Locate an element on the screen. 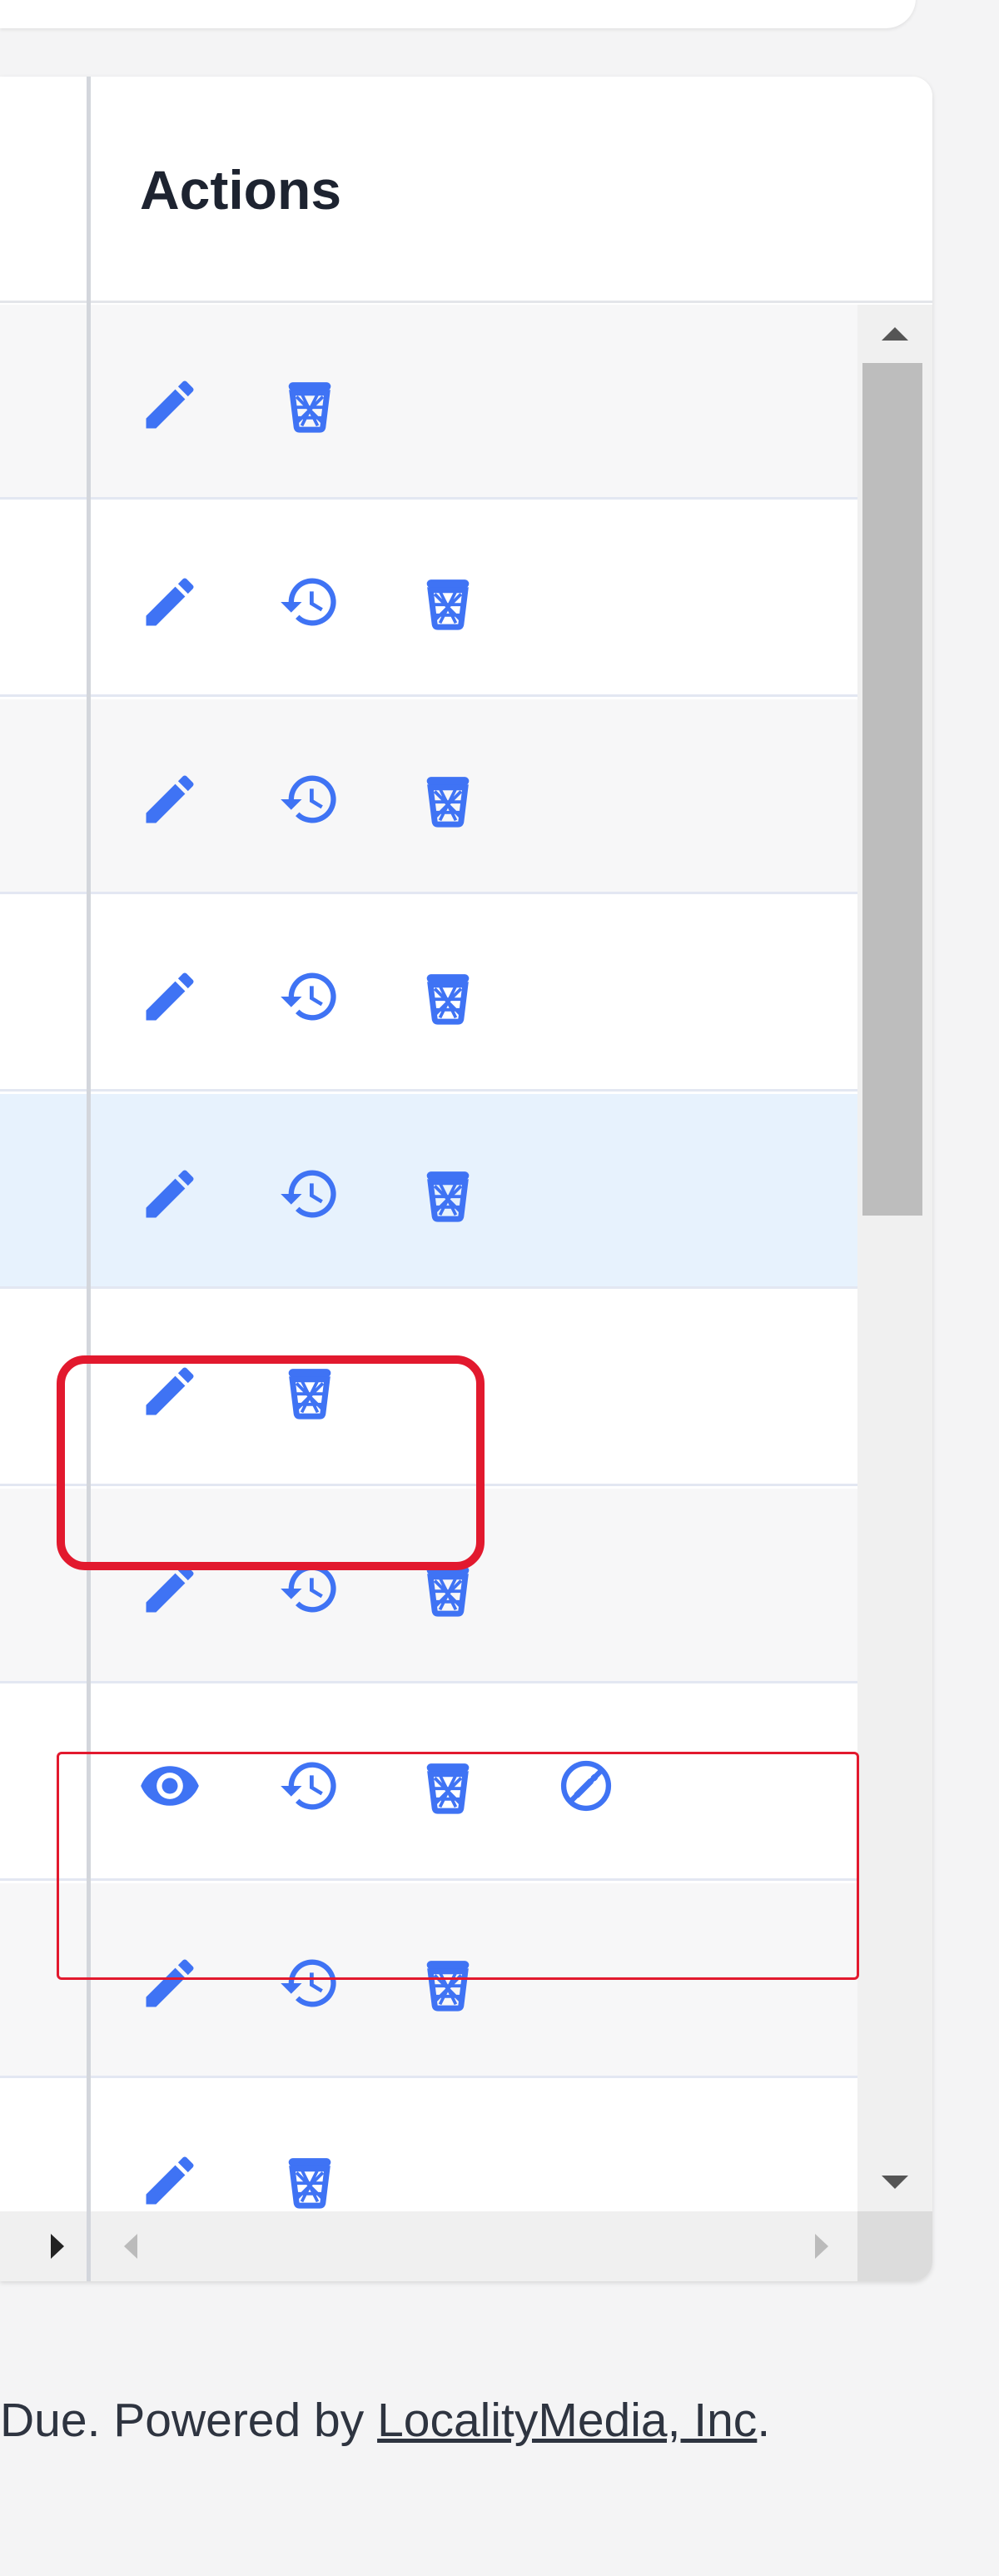 The width and height of the screenshot is (999, 2576). arrow-down-icon is located at coordinates (895, 2182).